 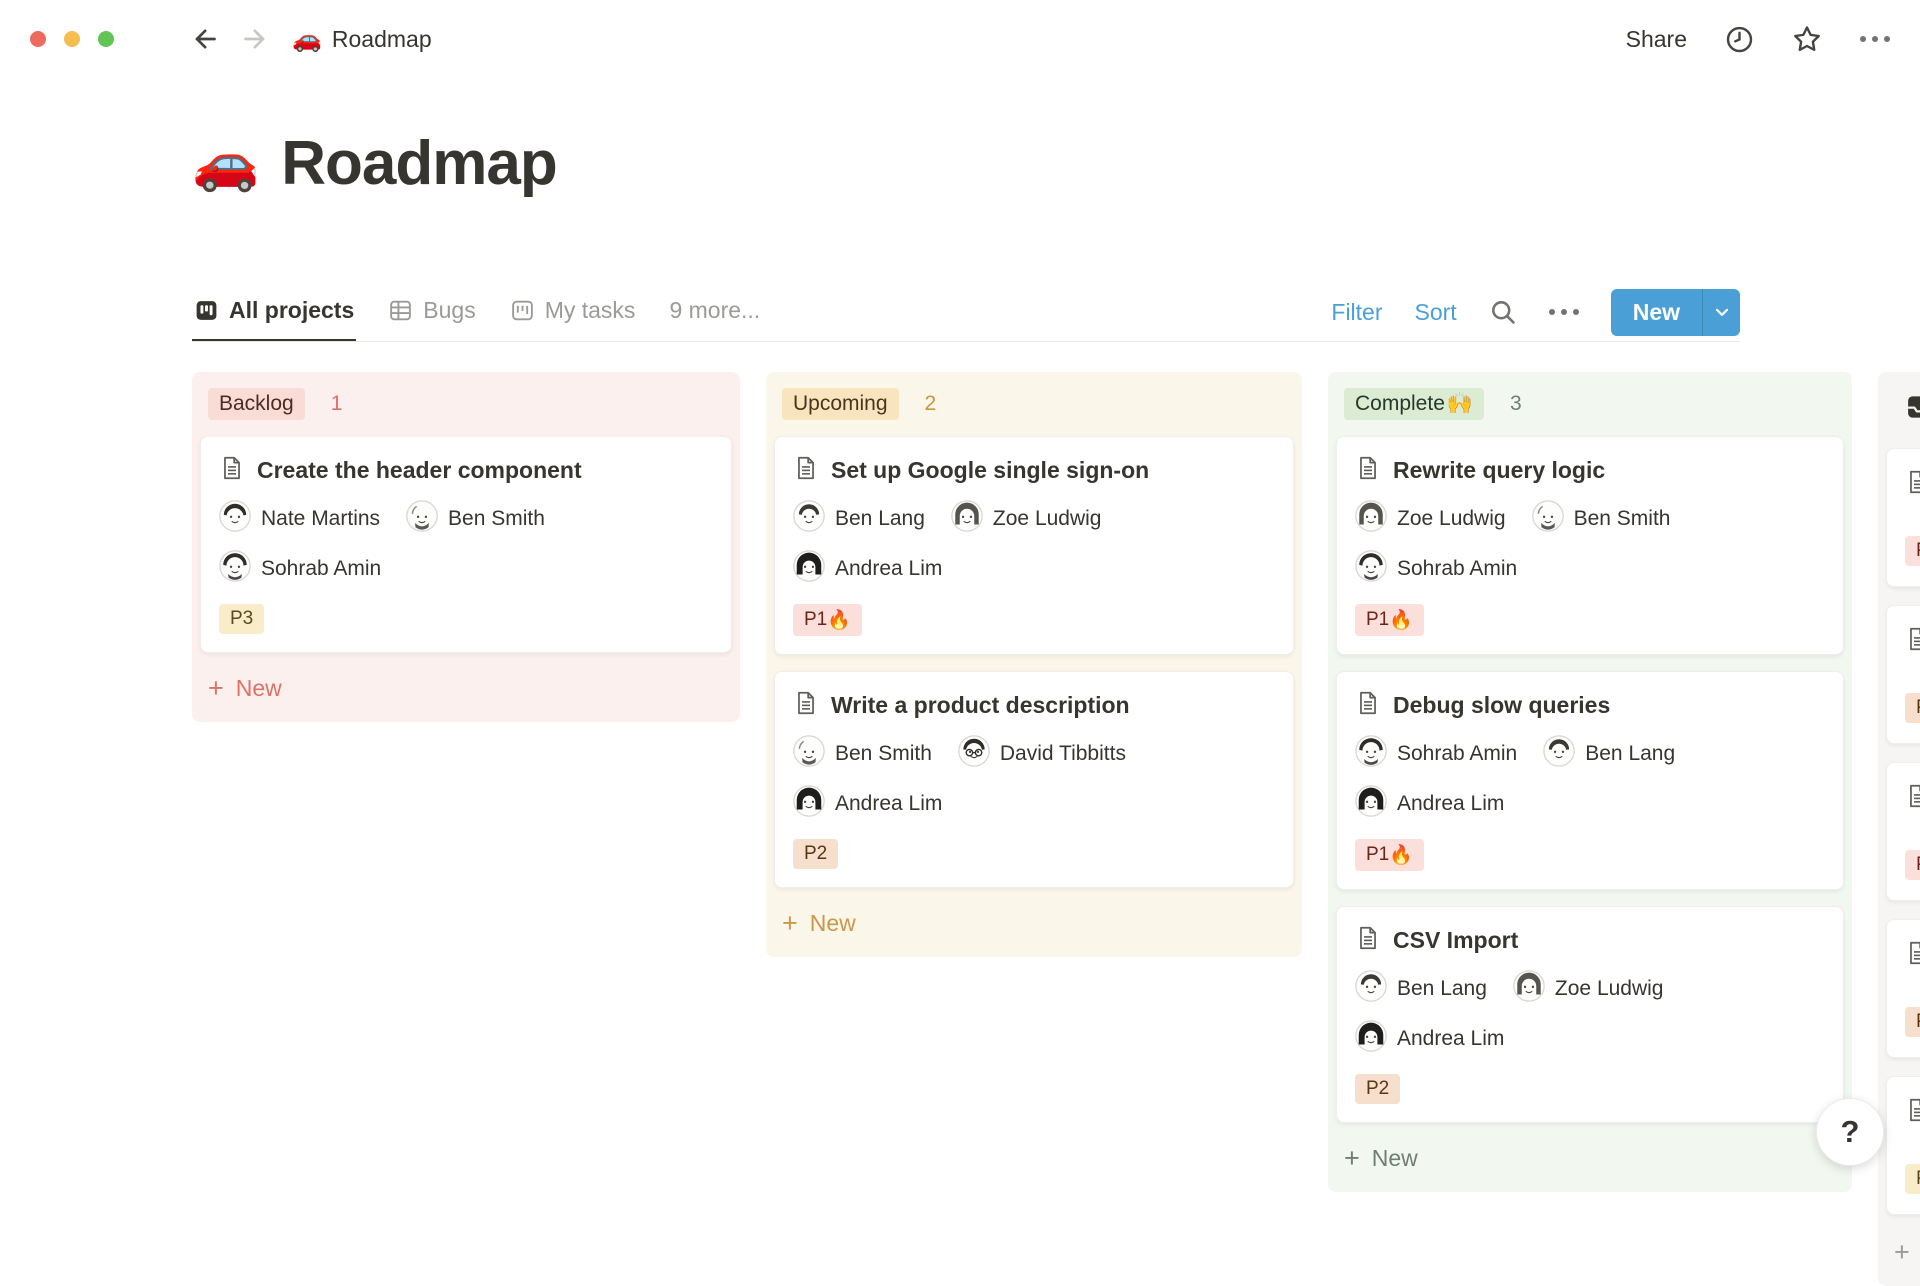 I want to click on inbox-icon, so click(x=1912, y=410).